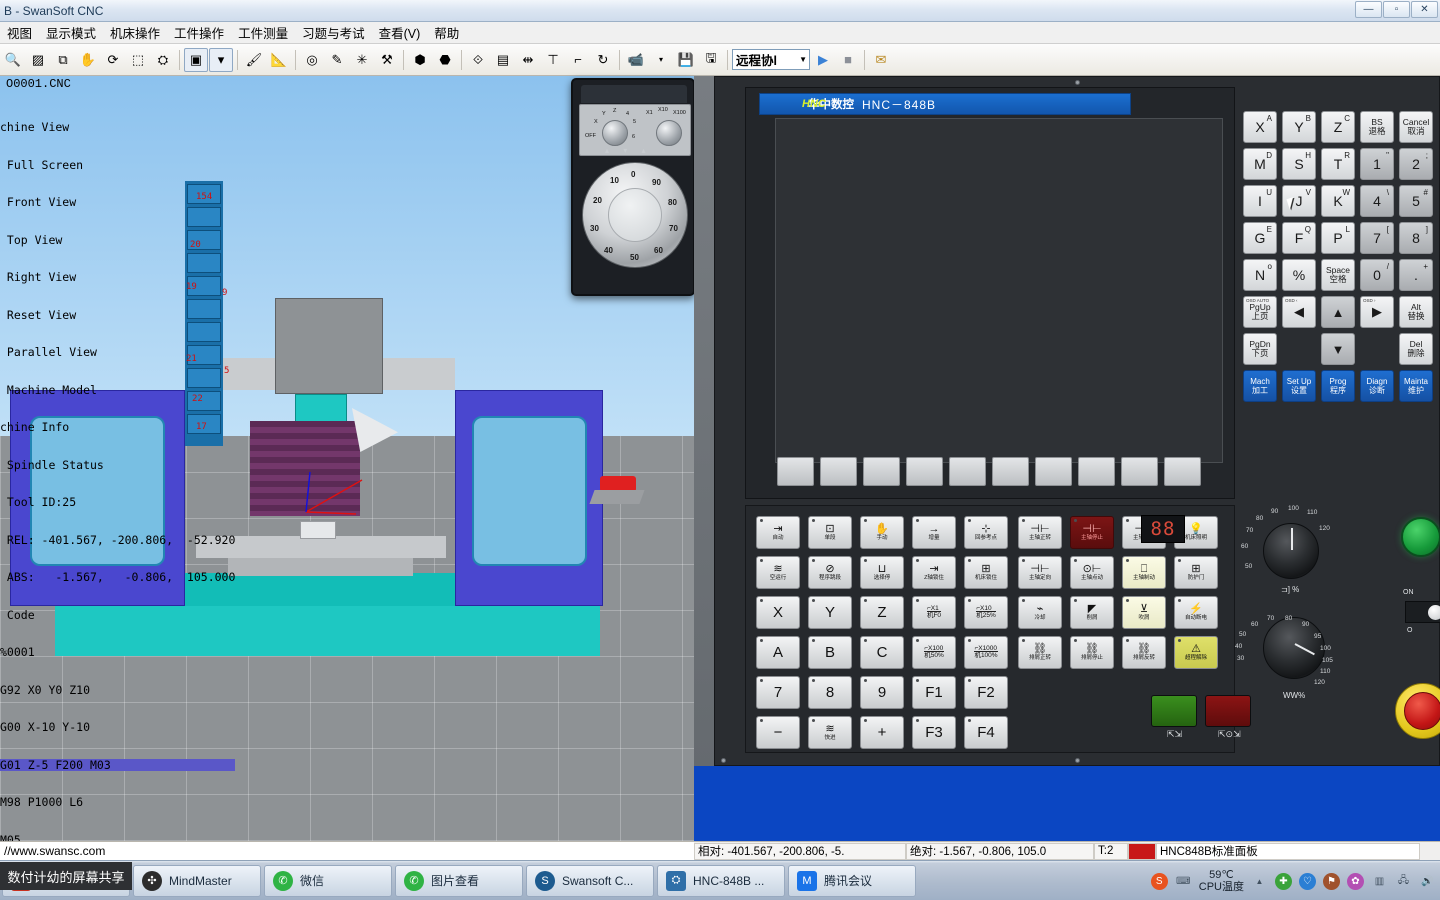 The height and width of the screenshot is (900, 1440). I want to click on remote-assist-combo: 远程协l ▼, so click(771, 59).